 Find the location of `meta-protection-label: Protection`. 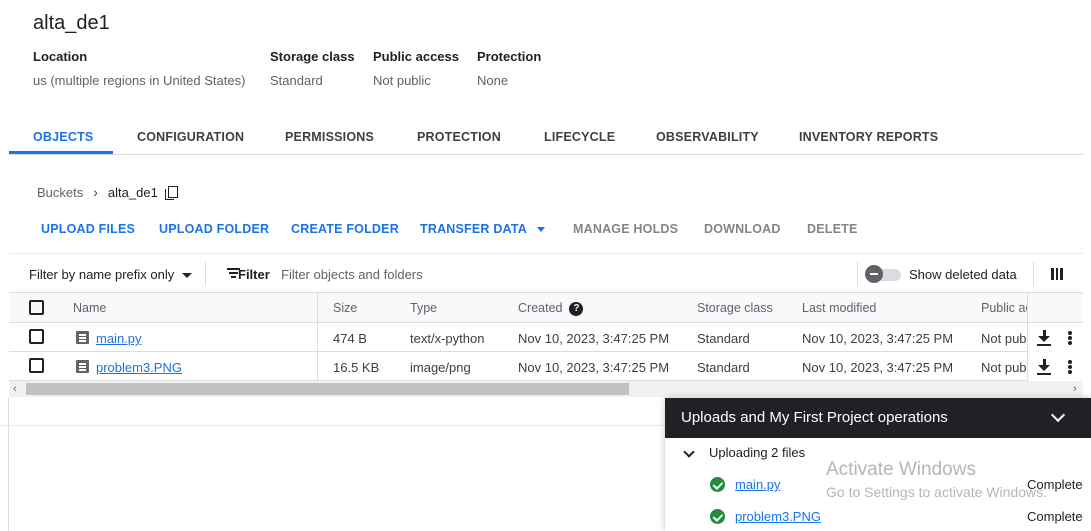

meta-protection-label: Protection is located at coordinates (509, 56).